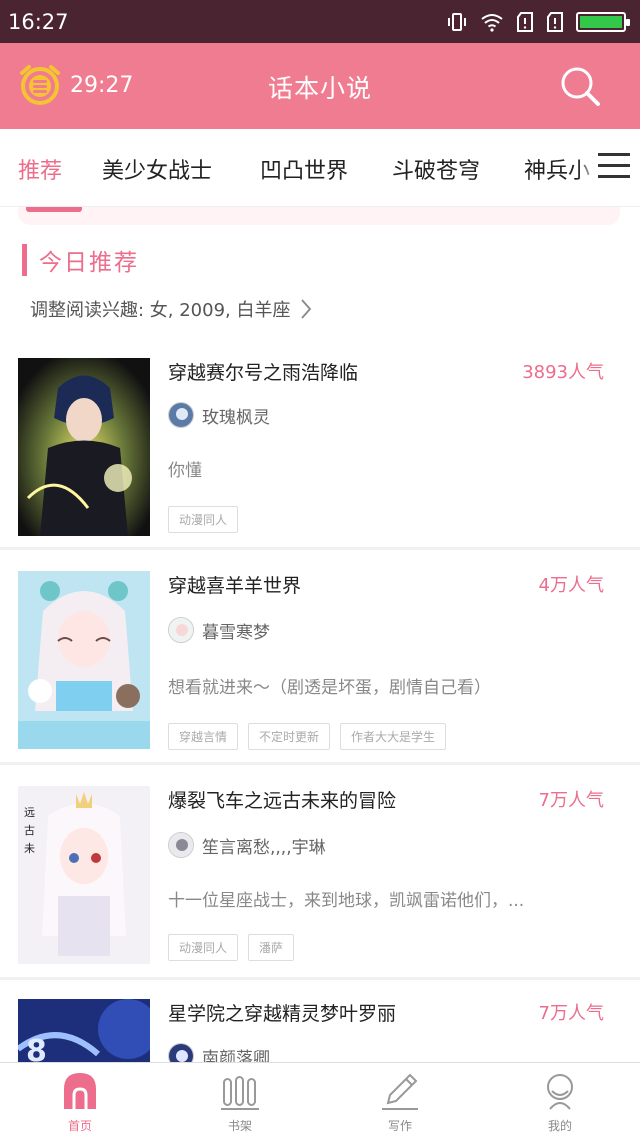 This screenshot has height=1138, width=640. What do you see at coordinates (580, 86) in the screenshot?
I see `search-icon` at bounding box center [580, 86].